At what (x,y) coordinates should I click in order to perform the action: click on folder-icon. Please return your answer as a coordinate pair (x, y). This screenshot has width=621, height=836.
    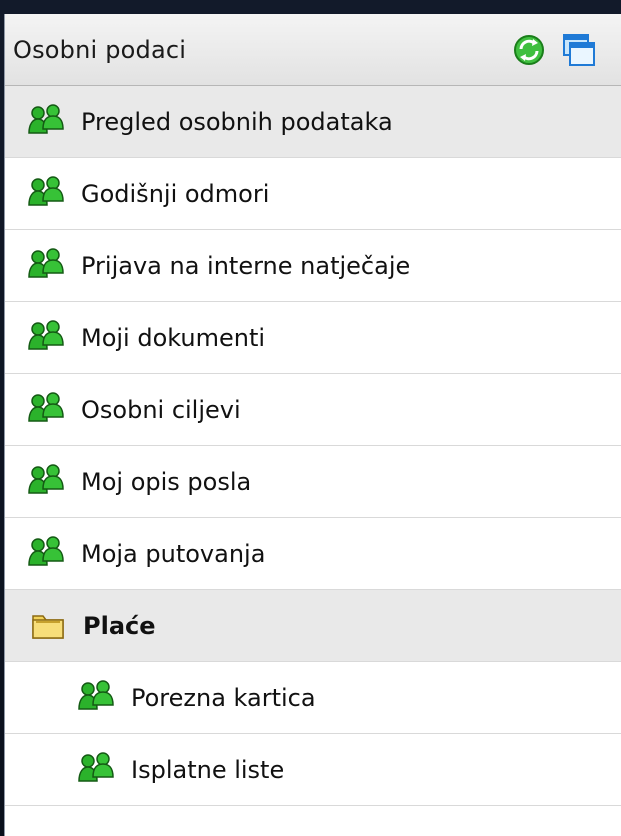
    Looking at the image, I should click on (48, 626).